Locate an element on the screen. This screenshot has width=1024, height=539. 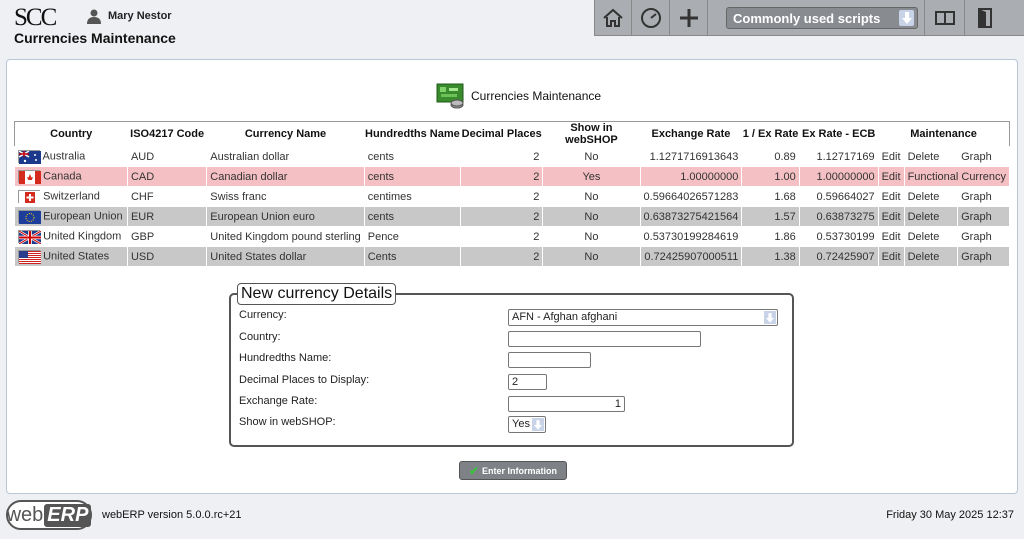
manual-icon is located at coordinates (944, 18).